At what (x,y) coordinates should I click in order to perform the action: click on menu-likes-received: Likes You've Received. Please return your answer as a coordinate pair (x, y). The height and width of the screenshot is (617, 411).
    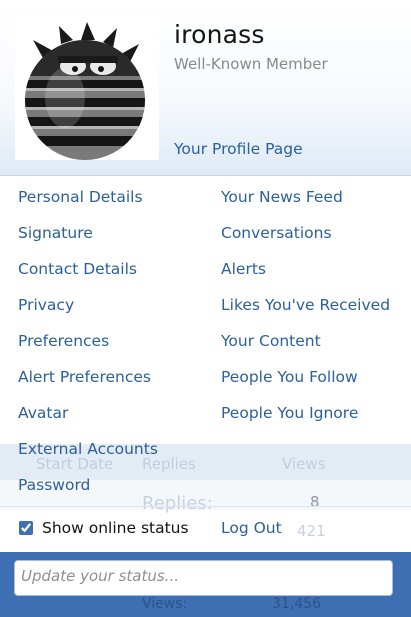
    Looking at the image, I should click on (305, 305).